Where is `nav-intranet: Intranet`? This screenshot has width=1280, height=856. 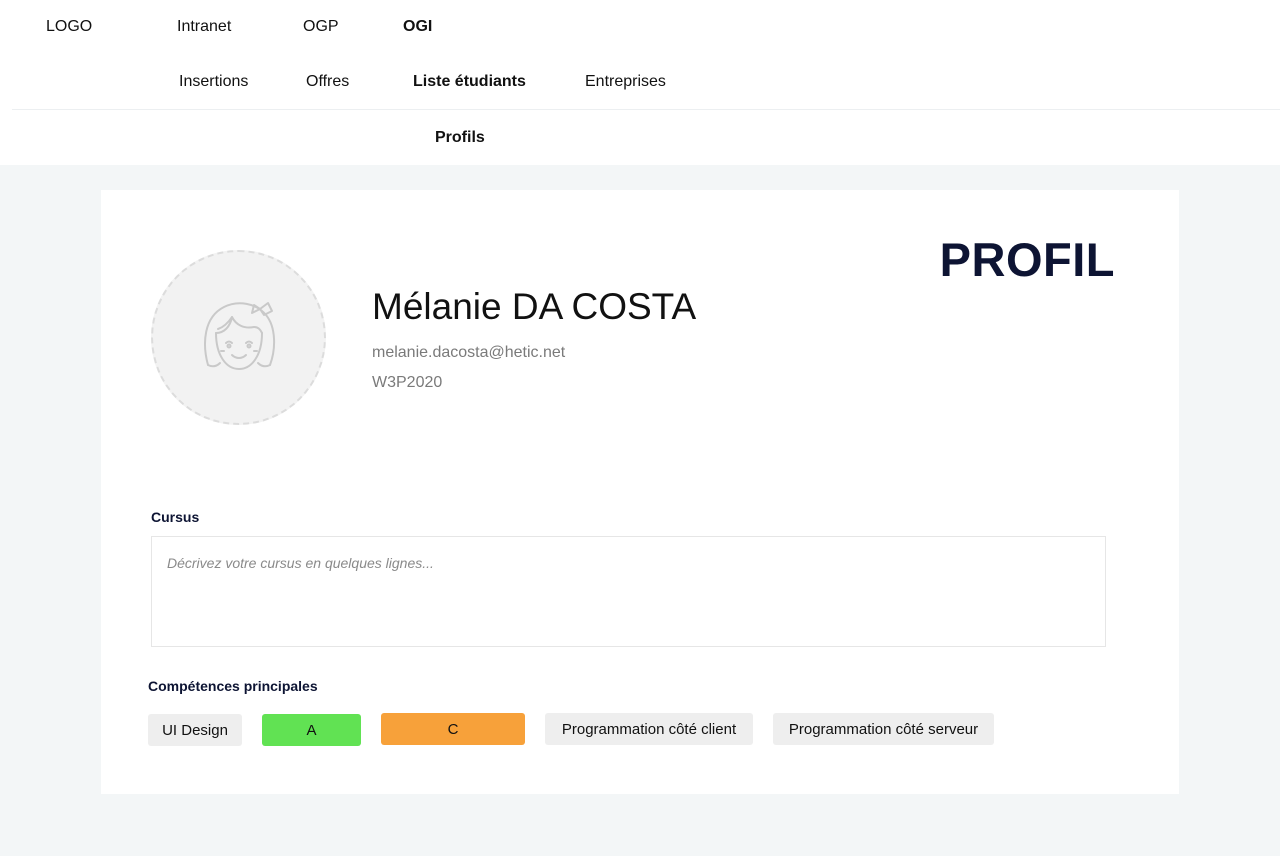 nav-intranet: Intranet is located at coordinates (204, 27).